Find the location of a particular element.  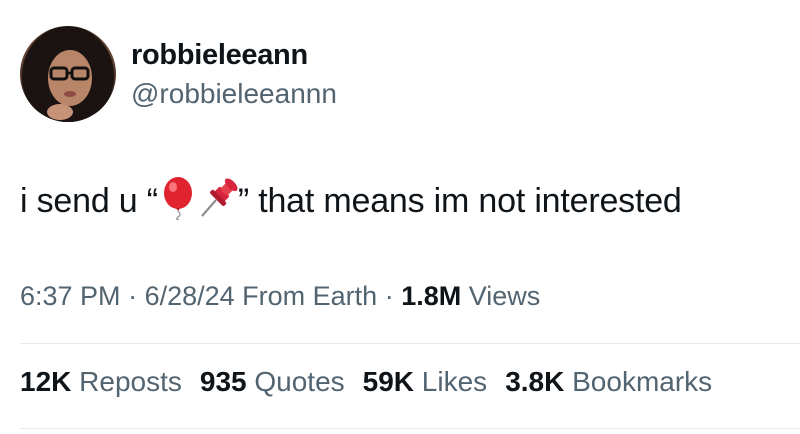

reposts-label: Reposts is located at coordinates (126, 381).